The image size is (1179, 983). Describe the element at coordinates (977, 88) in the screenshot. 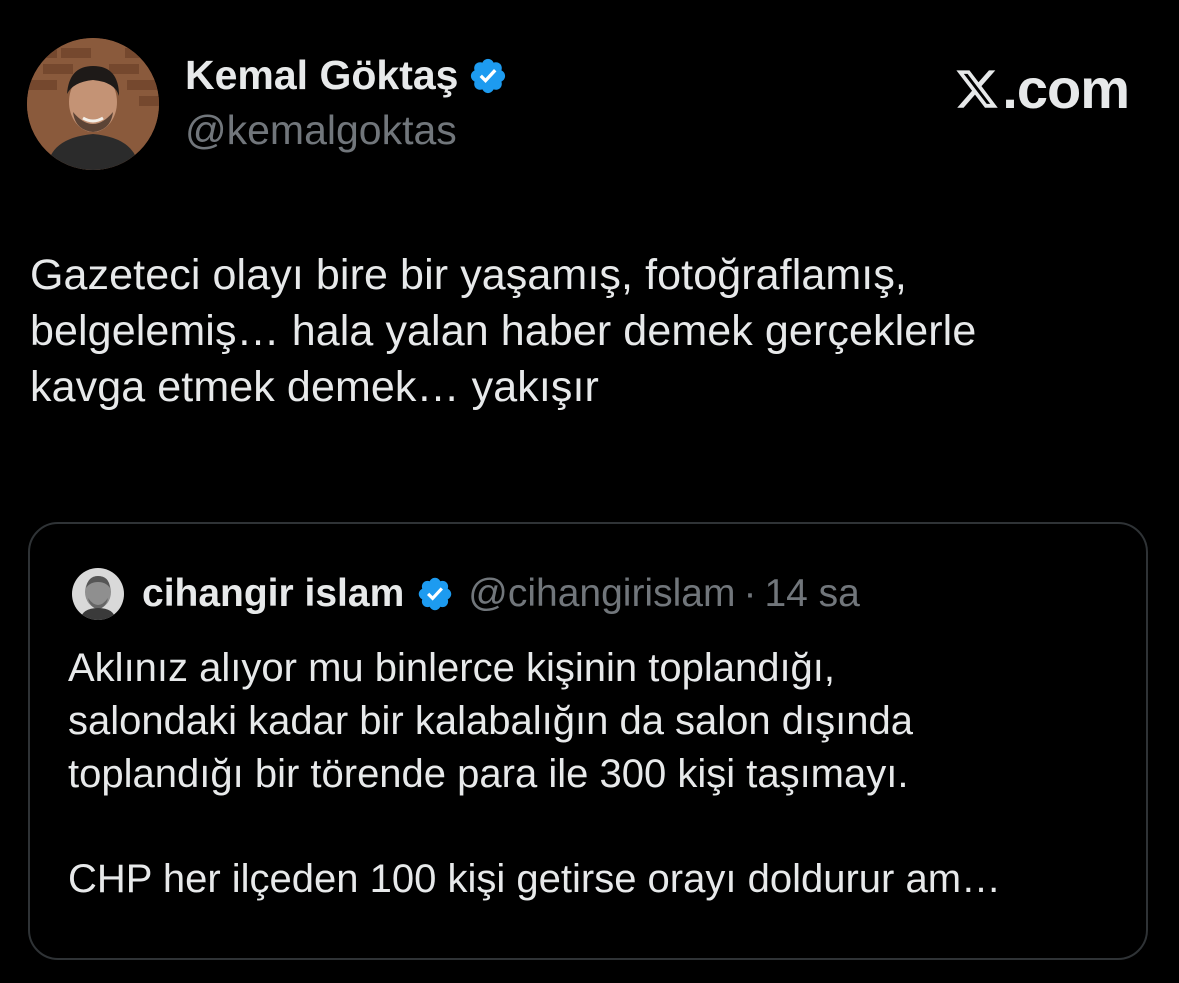

I see `x-logo-icon` at that location.